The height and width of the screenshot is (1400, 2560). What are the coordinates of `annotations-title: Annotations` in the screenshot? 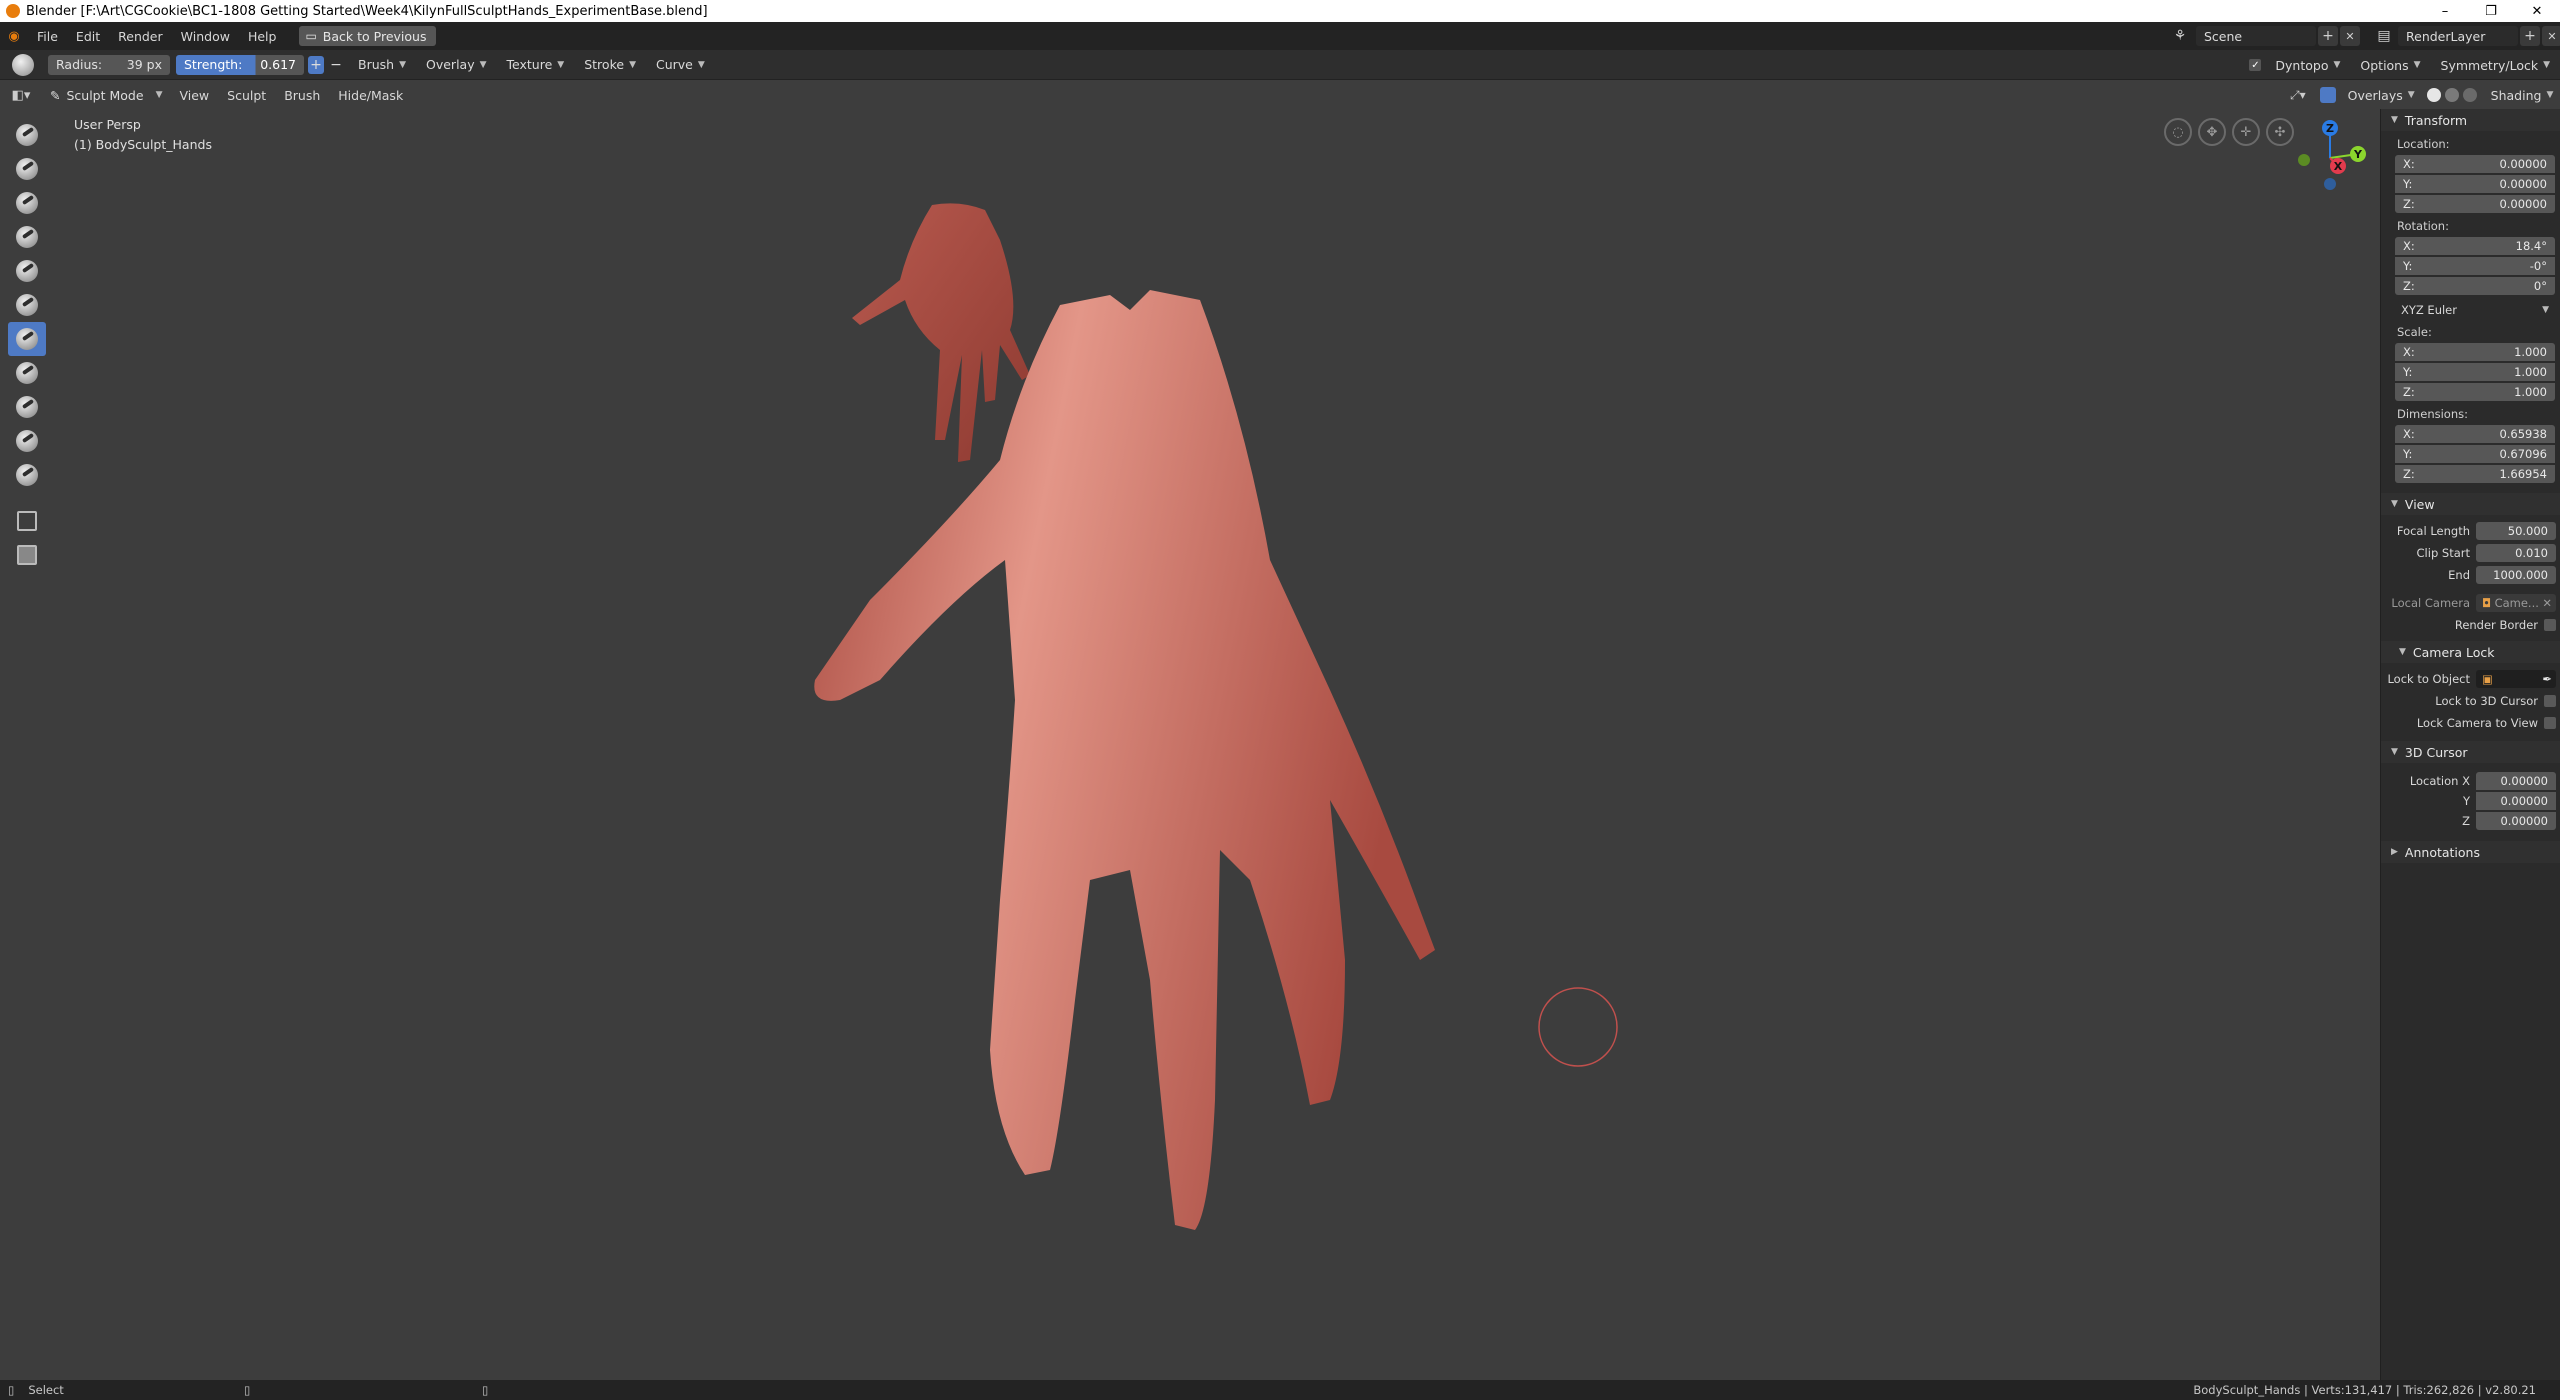 It's located at (2442, 852).